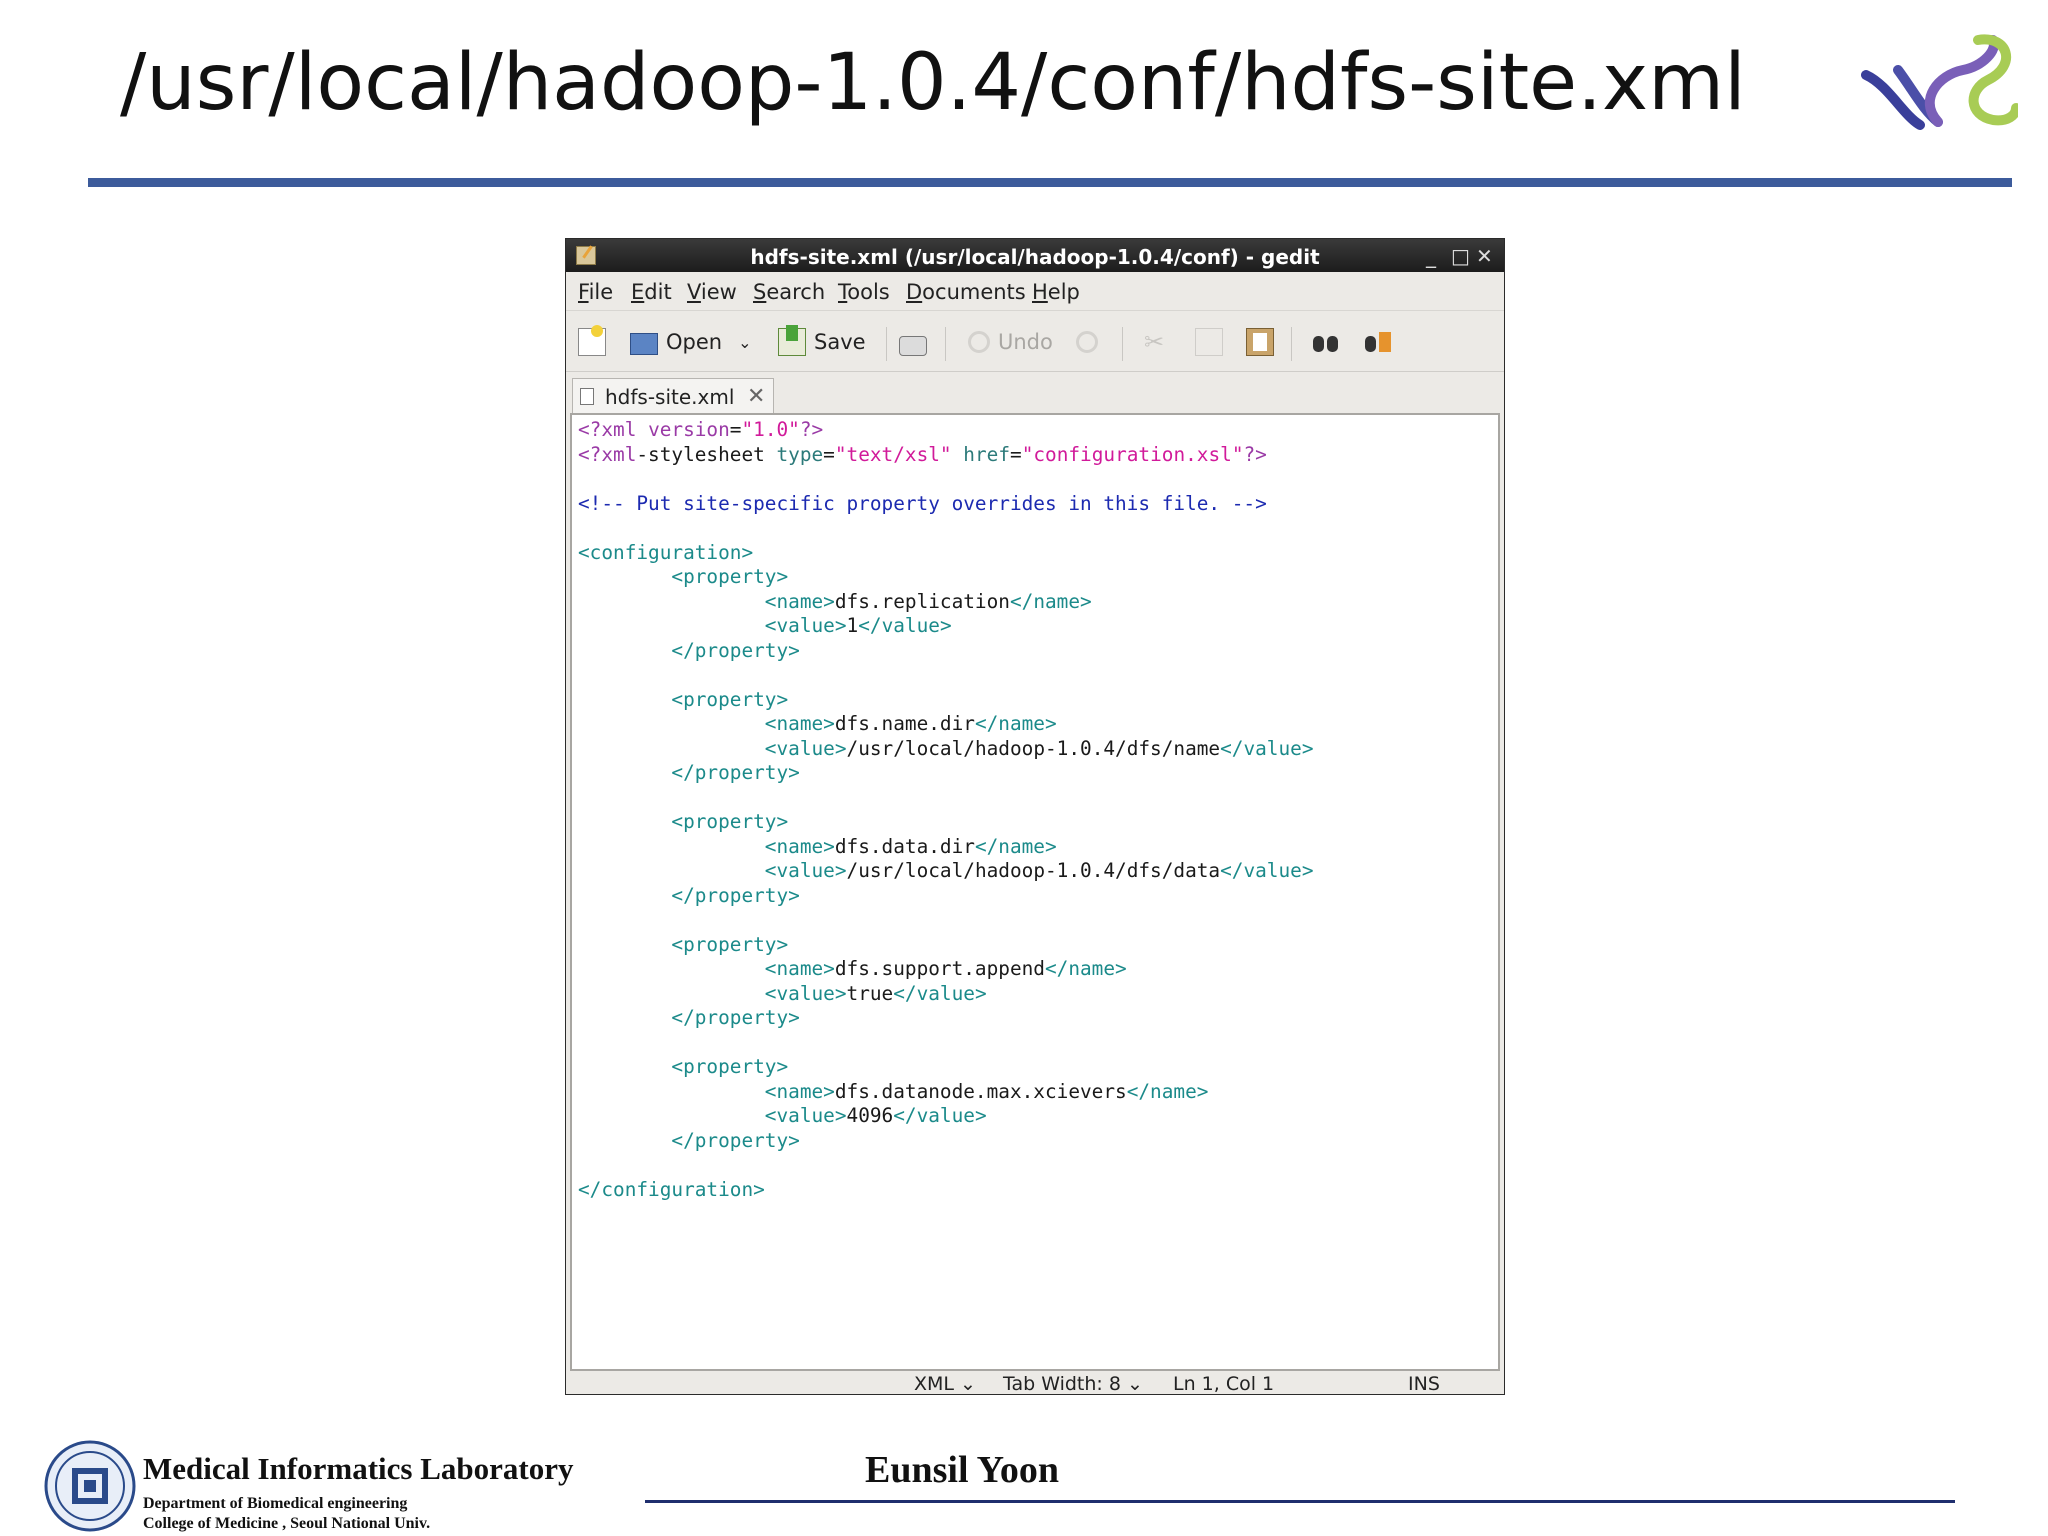 The image size is (2048, 1536). I want to click on save-button: Save, so click(822, 342).